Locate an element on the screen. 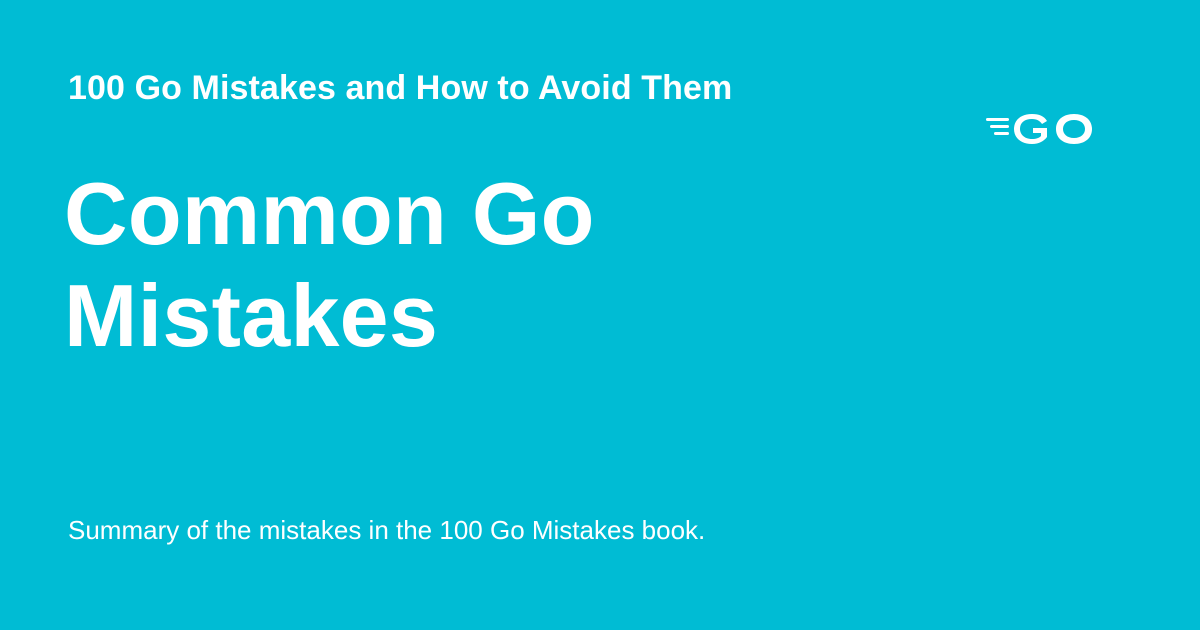 Image resolution: width=1200 pixels, height=630 pixels. go-logo-icon is located at coordinates (1039, 129).